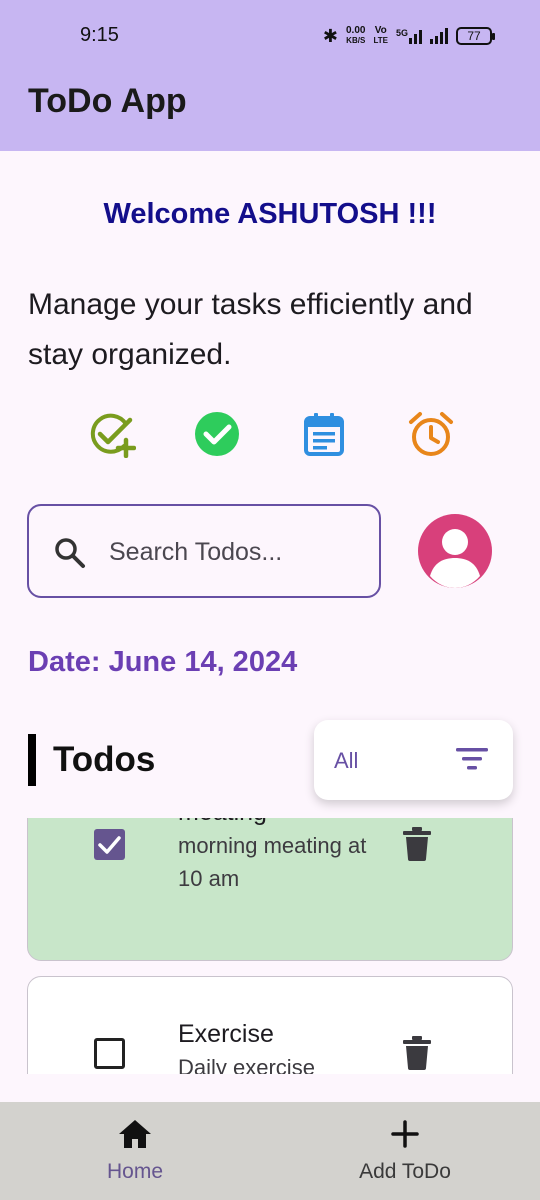  I want to click on bottom-navigation: Home Add ToDo, so click(270, 1151).